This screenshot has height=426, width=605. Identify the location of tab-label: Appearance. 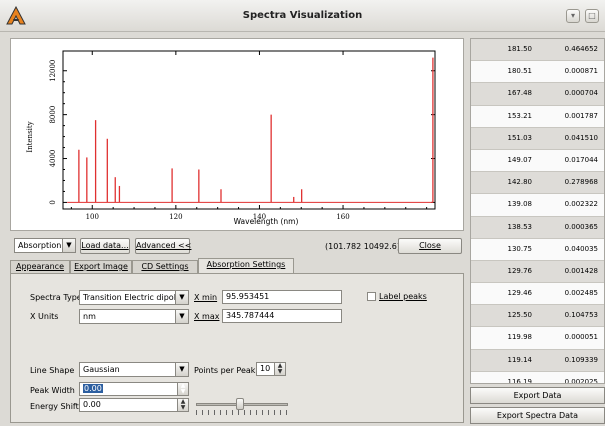
(40, 266).